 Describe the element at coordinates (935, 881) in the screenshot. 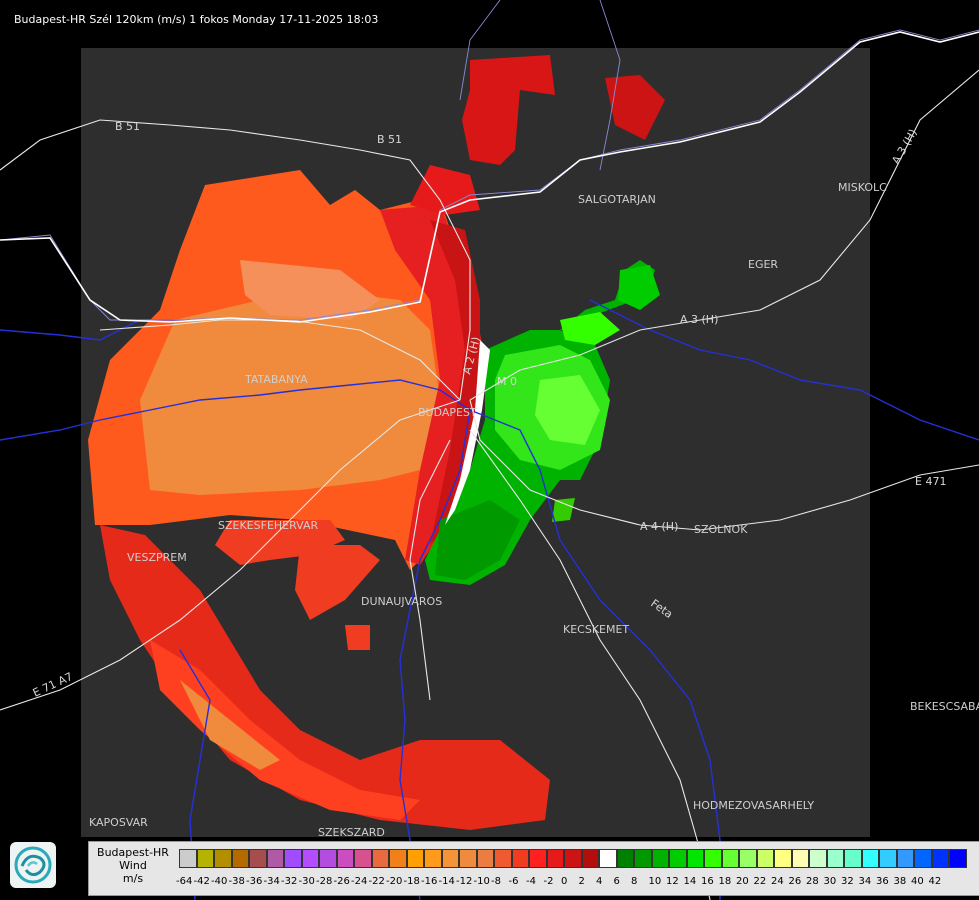

I see `legend-tick-label: 42` at that location.